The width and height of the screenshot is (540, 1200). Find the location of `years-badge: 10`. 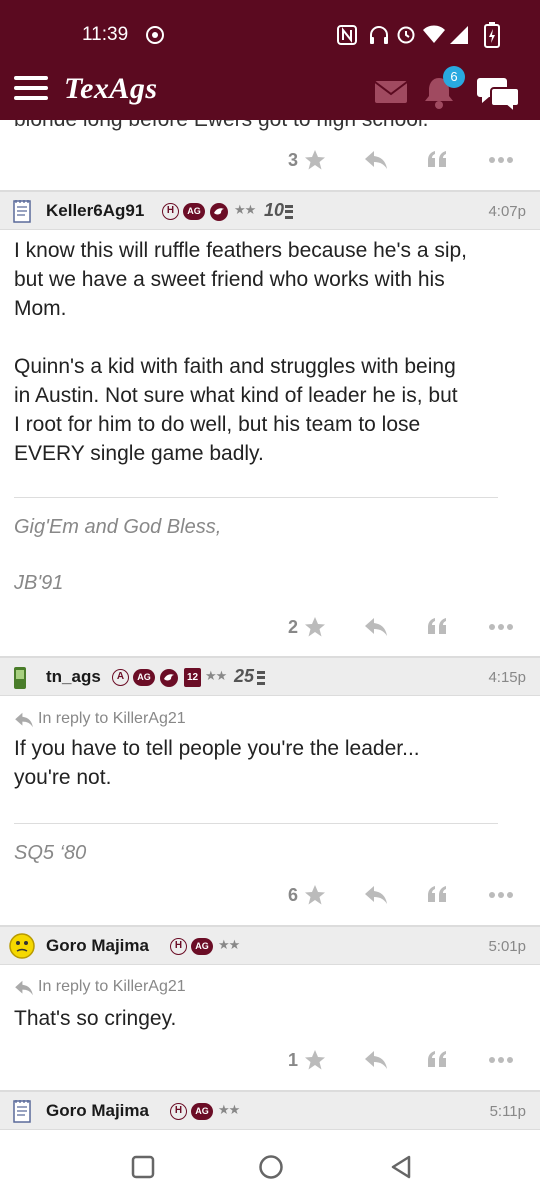

years-badge: 10 is located at coordinates (274, 210).